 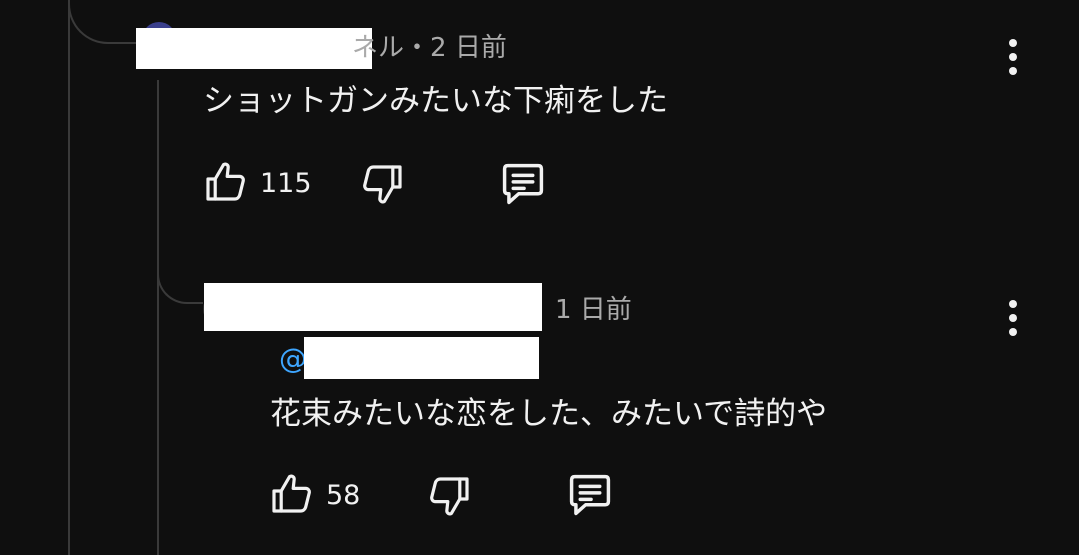 What do you see at coordinates (293, 358) in the screenshot?
I see `reply-mention: @` at bounding box center [293, 358].